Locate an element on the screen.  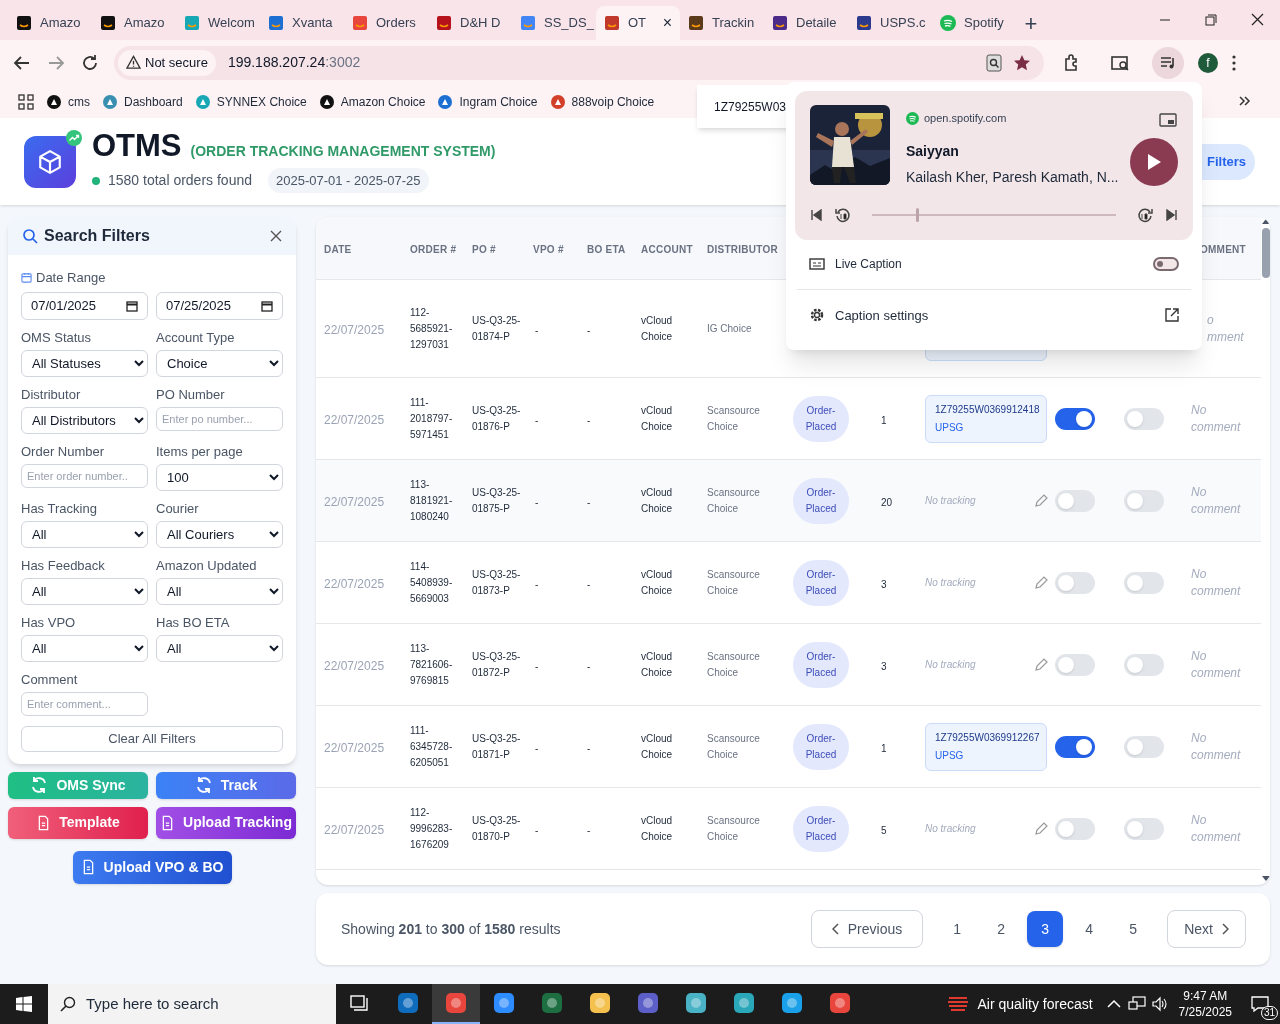
menu-icon is located at coordinates (1234, 62).